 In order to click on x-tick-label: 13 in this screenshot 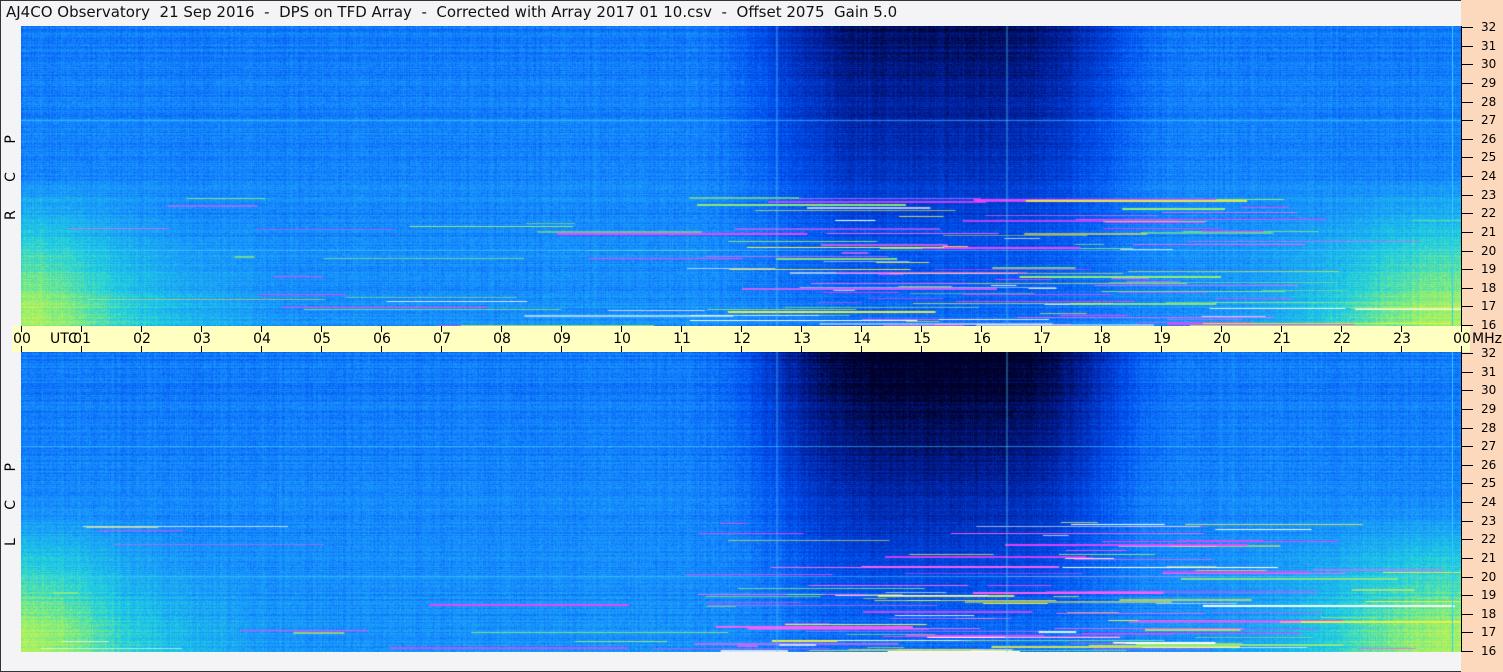, I will do `click(802, 339)`.